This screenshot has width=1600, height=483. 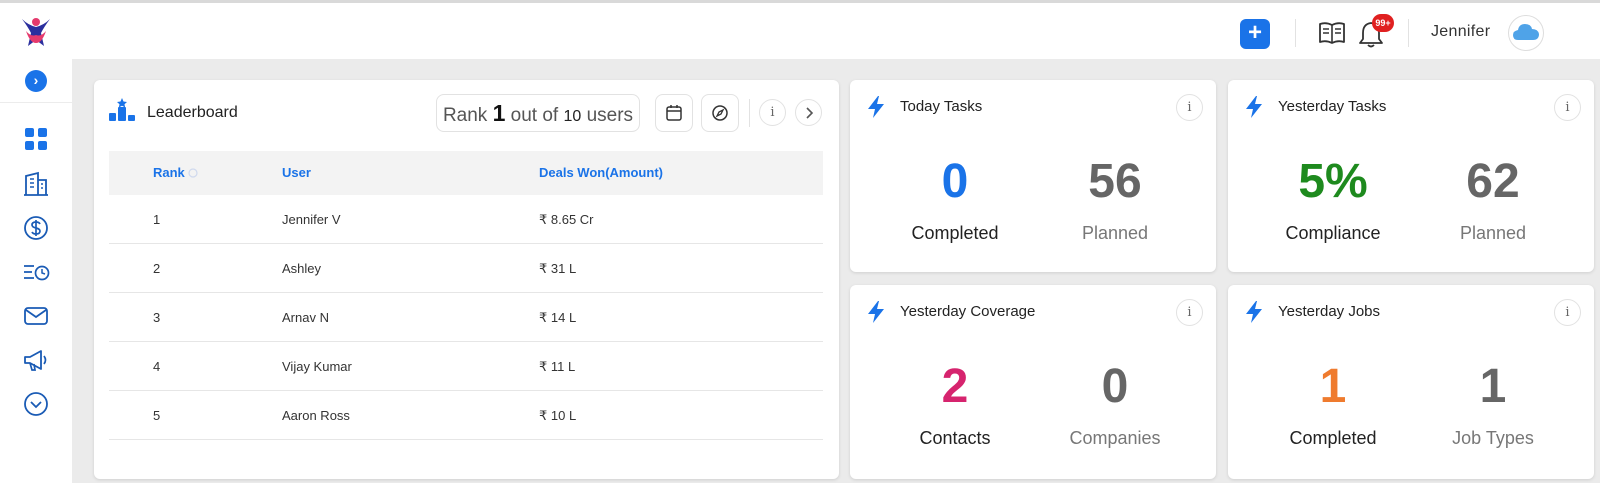 What do you see at coordinates (169, 172) in the screenshot?
I see `column-header-label: Rank` at bounding box center [169, 172].